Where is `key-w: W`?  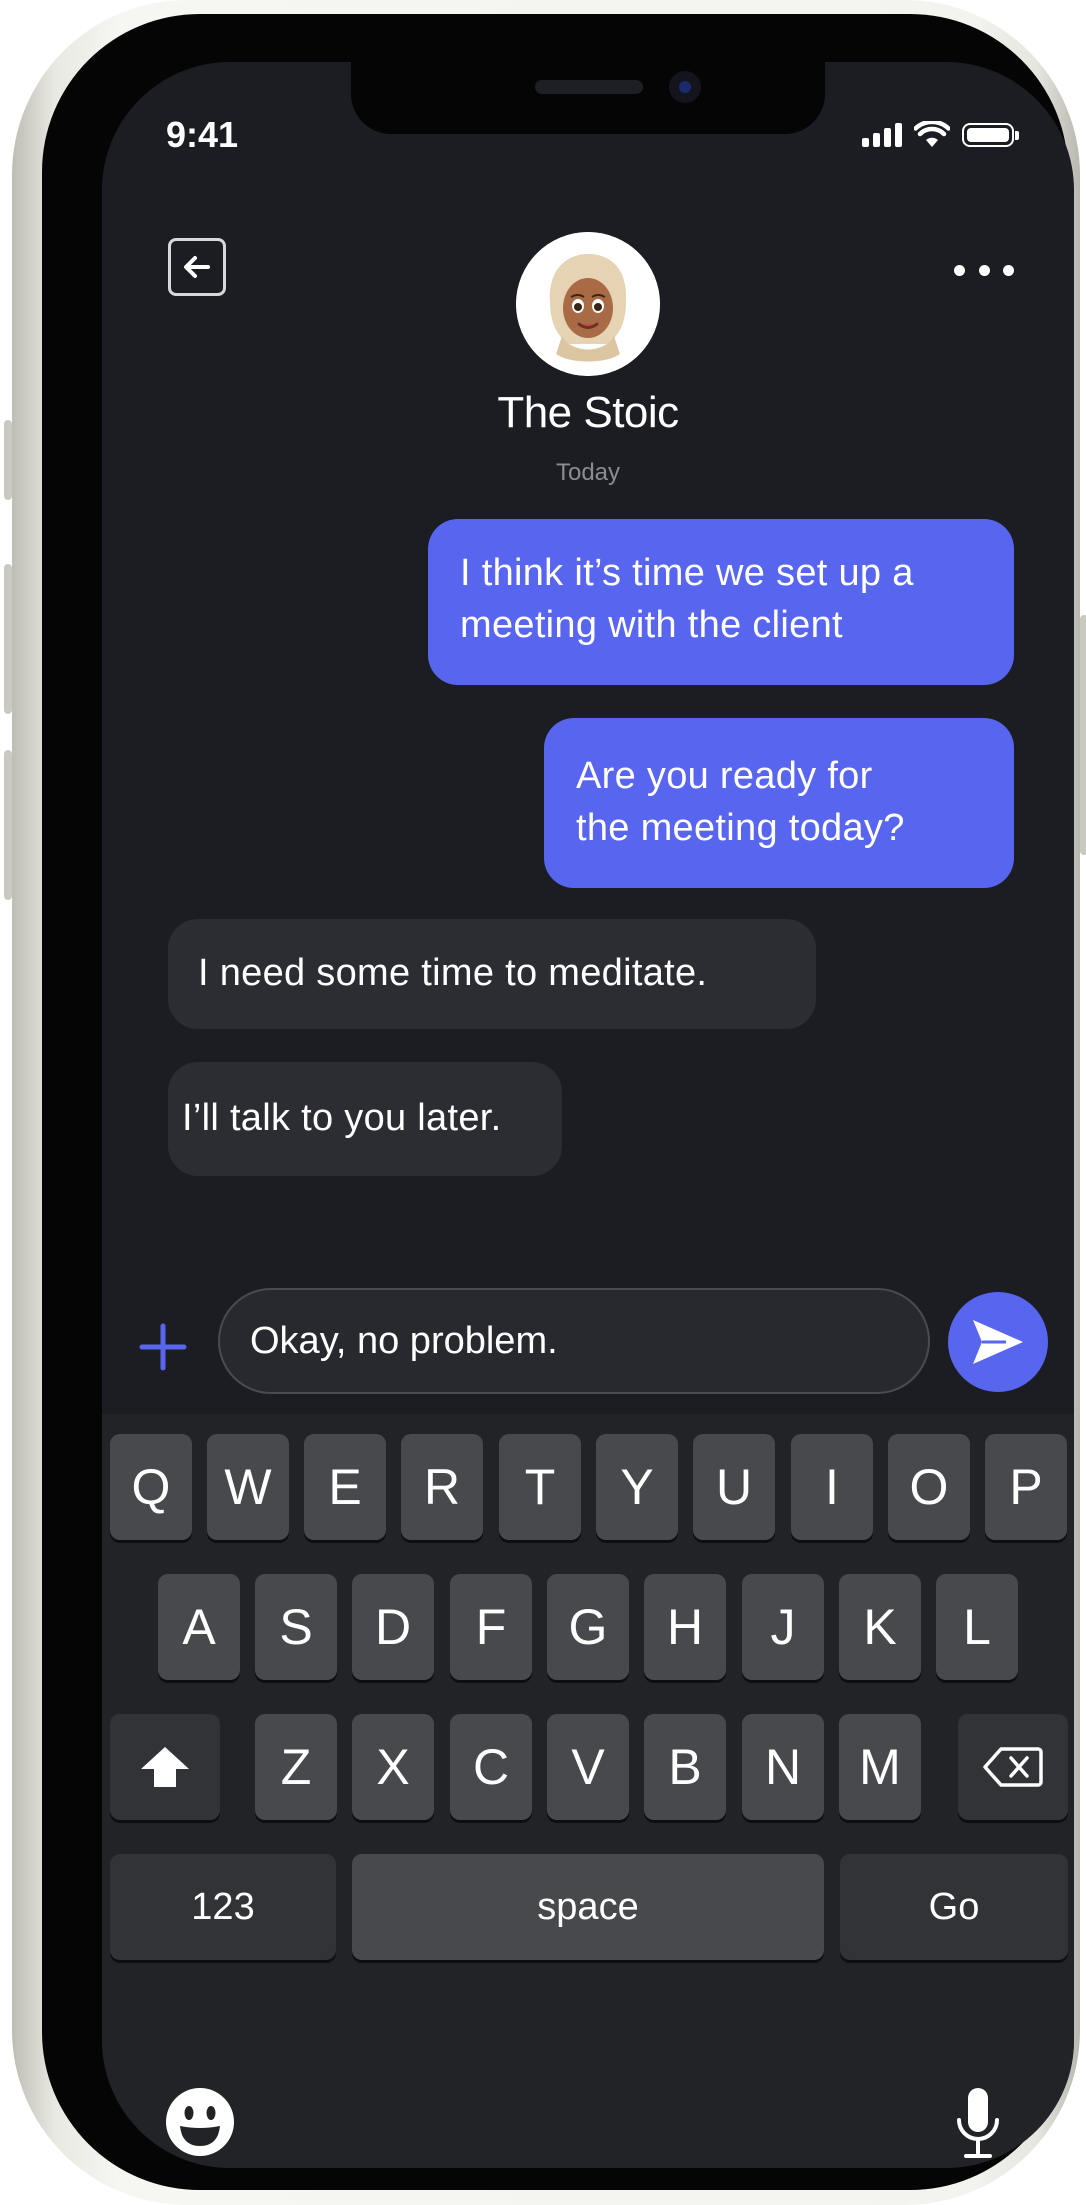
key-w: W is located at coordinates (248, 1487).